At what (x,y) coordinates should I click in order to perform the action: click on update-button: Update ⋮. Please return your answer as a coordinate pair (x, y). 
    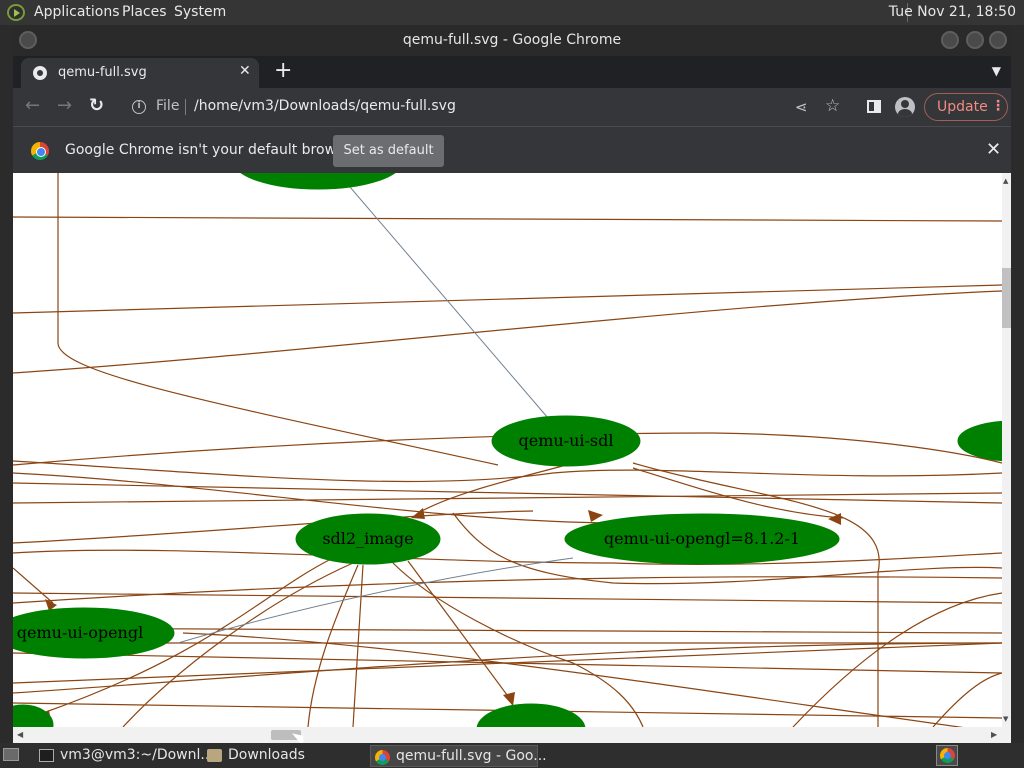
    Looking at the image, I should click on (966, 107).